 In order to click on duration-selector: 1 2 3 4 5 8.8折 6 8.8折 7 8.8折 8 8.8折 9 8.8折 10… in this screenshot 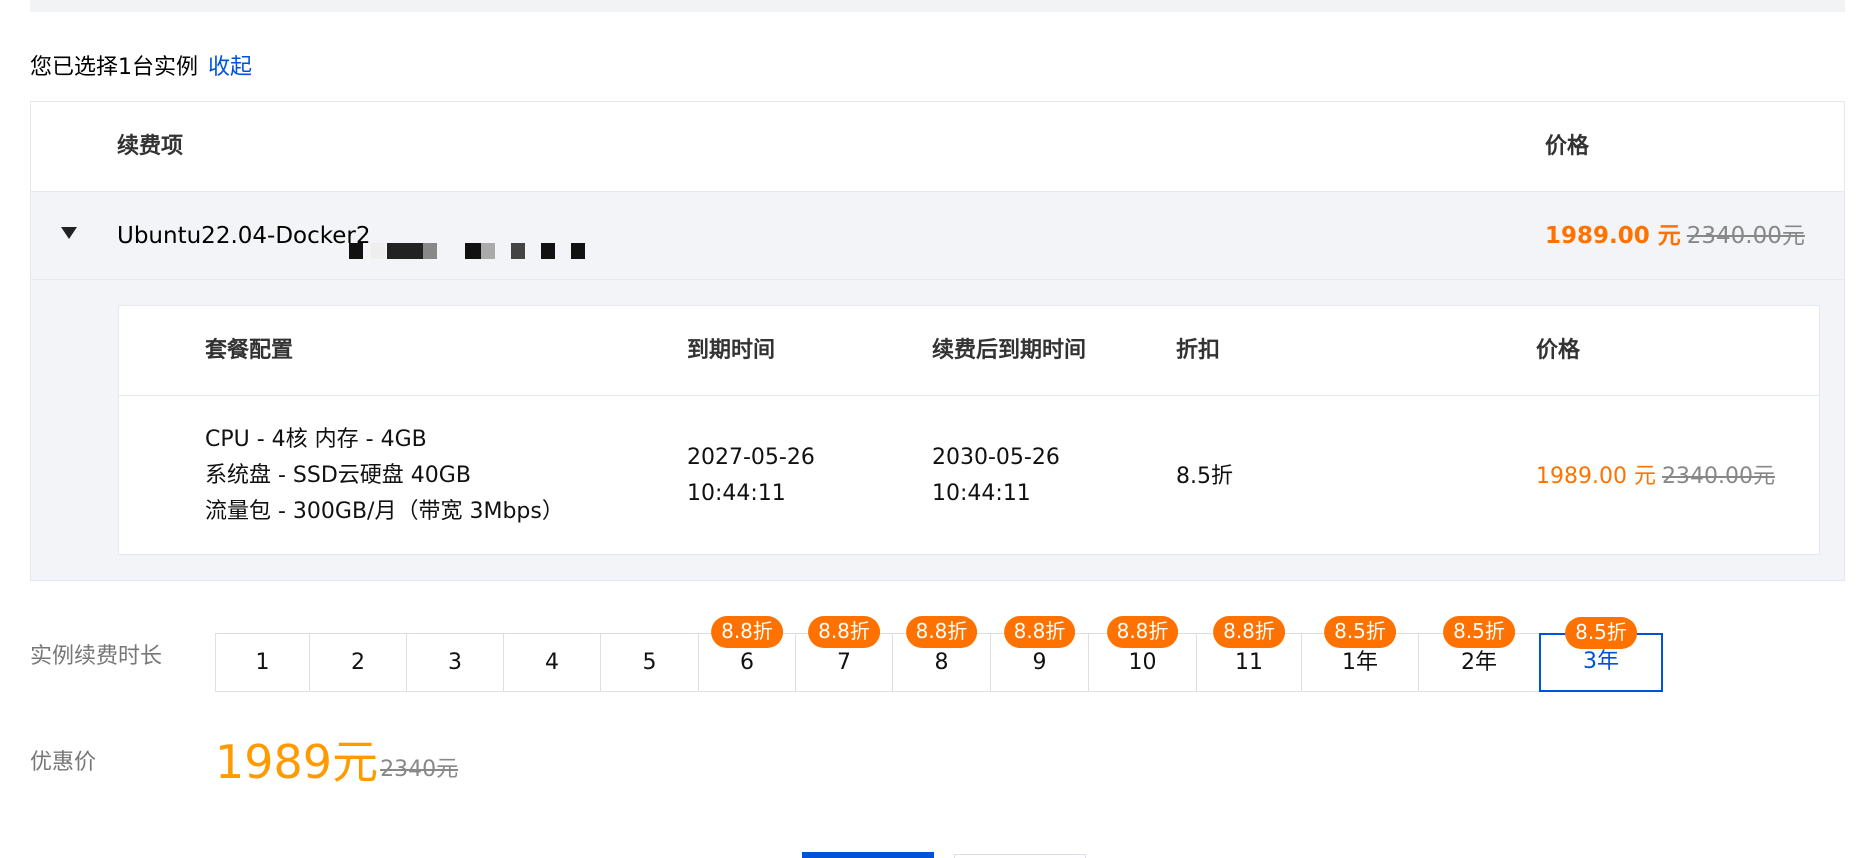, I will do `click(939, 654)`.